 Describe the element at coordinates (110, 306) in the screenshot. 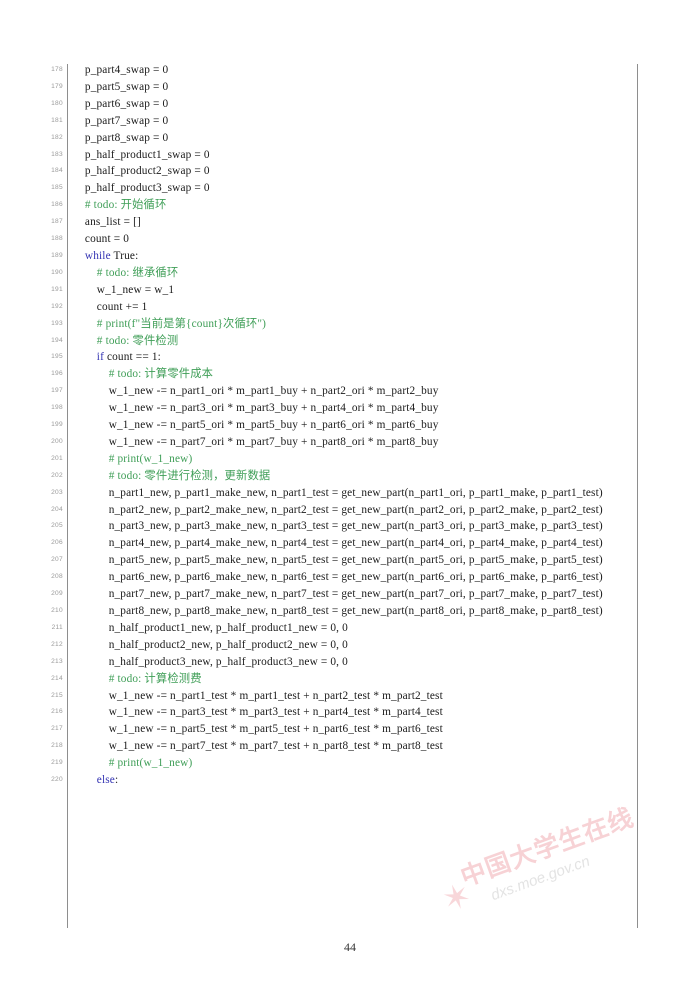

I see `code-token-txt: count += 1` at that location.